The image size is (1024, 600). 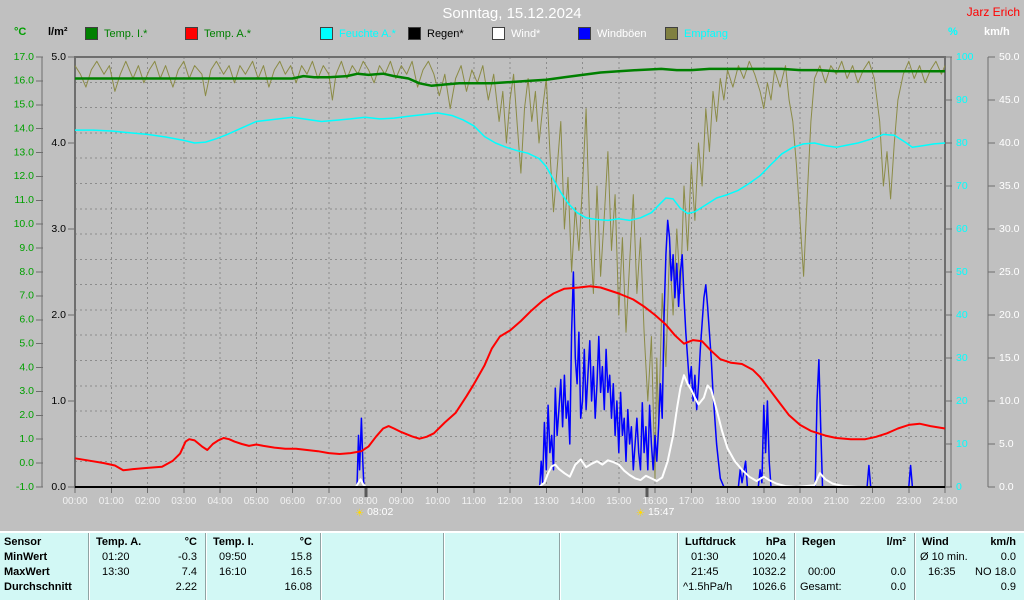 What do you see at coordinates (962, 358) in the screenshot?
I see `tick-label-percent: 30` at bounding box center [962, 358].